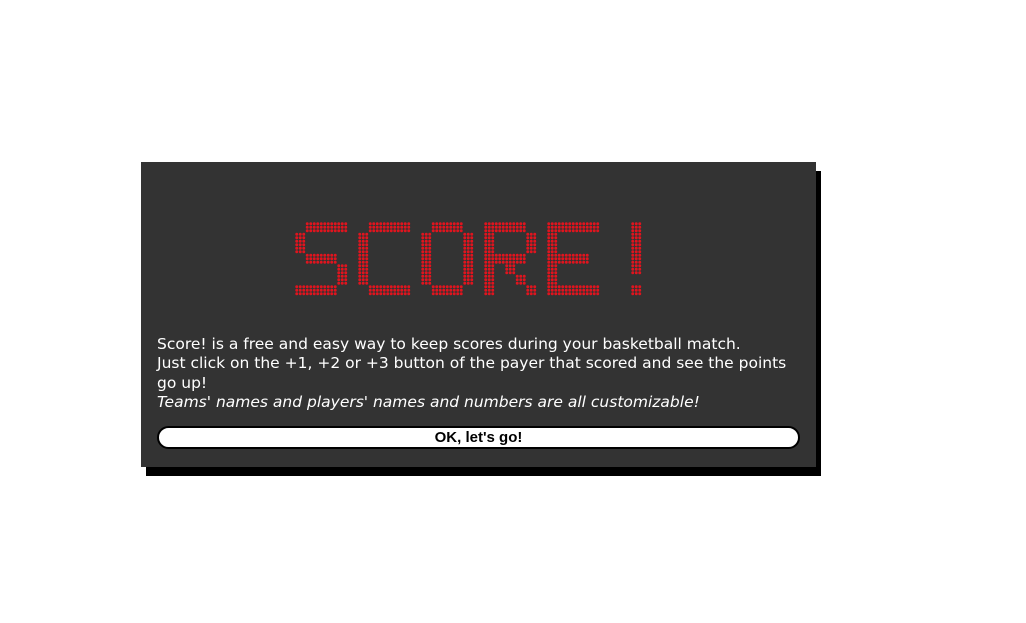 This screenshot has width=1026, height=623. I want to click on led-glyph-o, so click(447, 259).